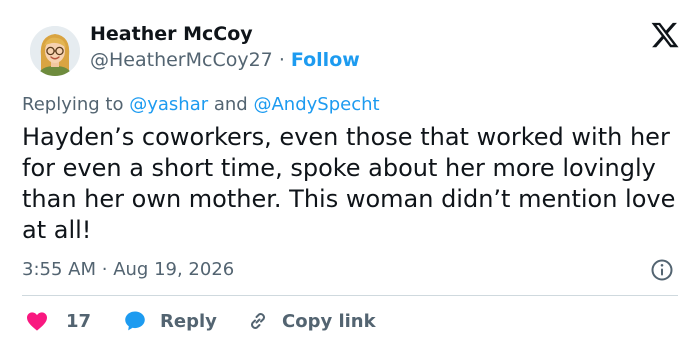 This screenshot has width=700, height=348. What do you see at coordinates (171, 34) in the screenshot?
I see `author-name: Heather McCoy` at bounding box center [171, 34].